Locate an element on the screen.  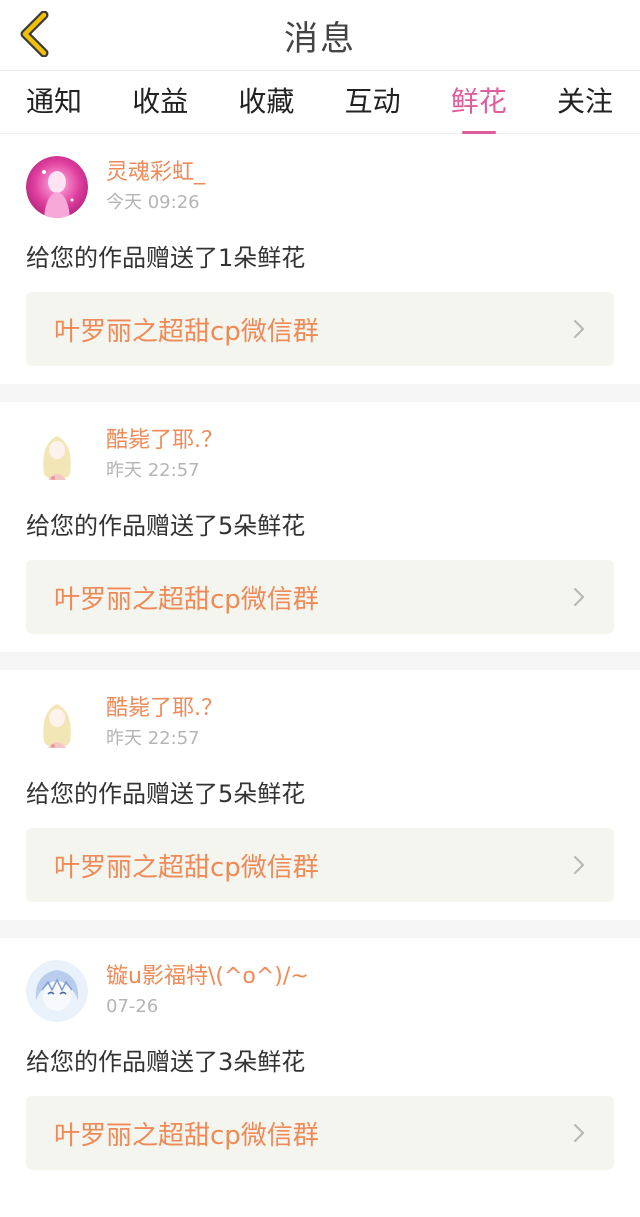
message-time: 07-26 is located at coordinates (132, 1006).